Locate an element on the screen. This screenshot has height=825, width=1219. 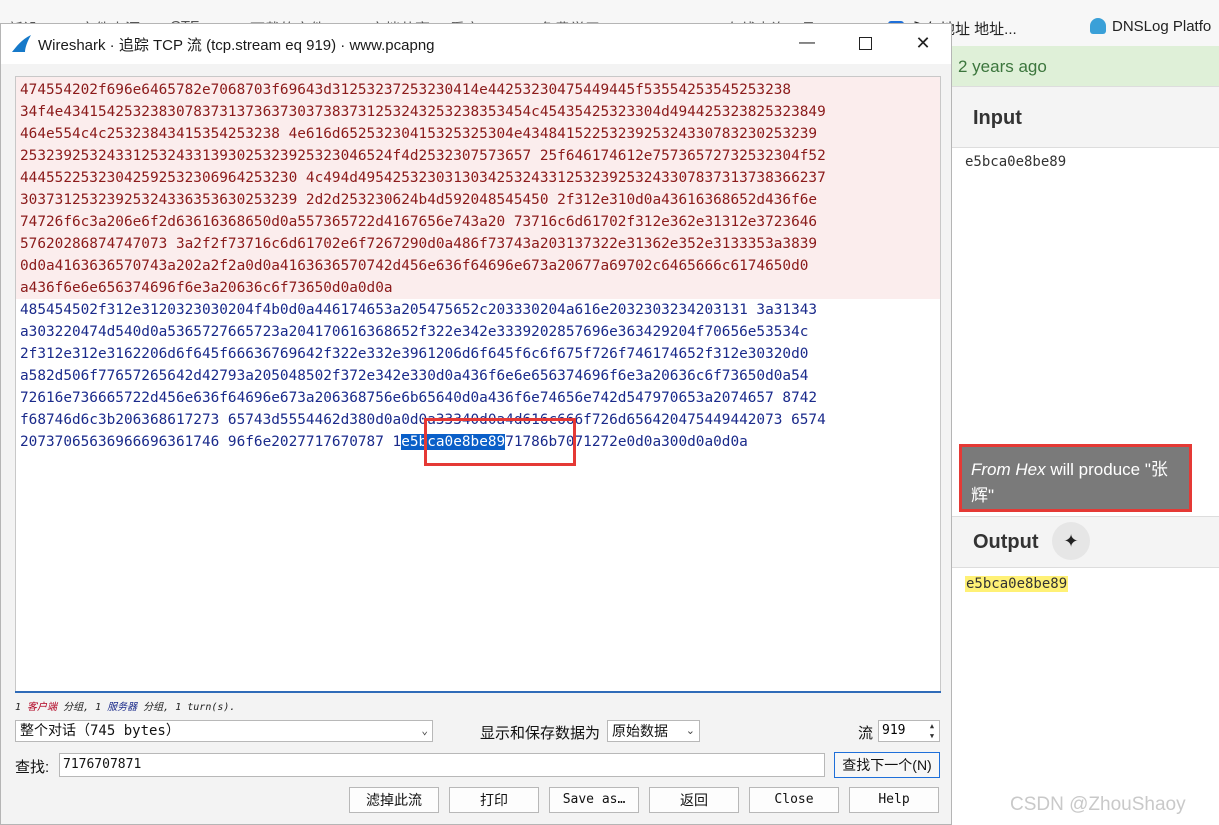
stream-label: 流 is located at coordinates (866, 733).